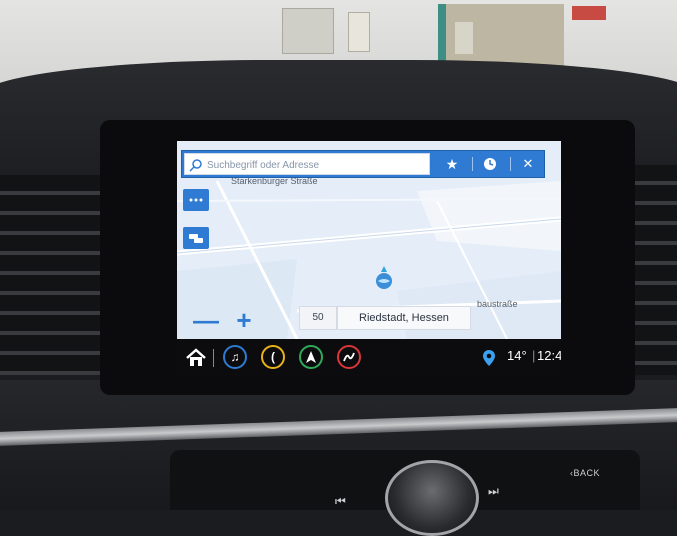  What do you see at coordinates (489, 358) in the screenshot?
I see `location-pin-icon` at bounding box center [489, 358].